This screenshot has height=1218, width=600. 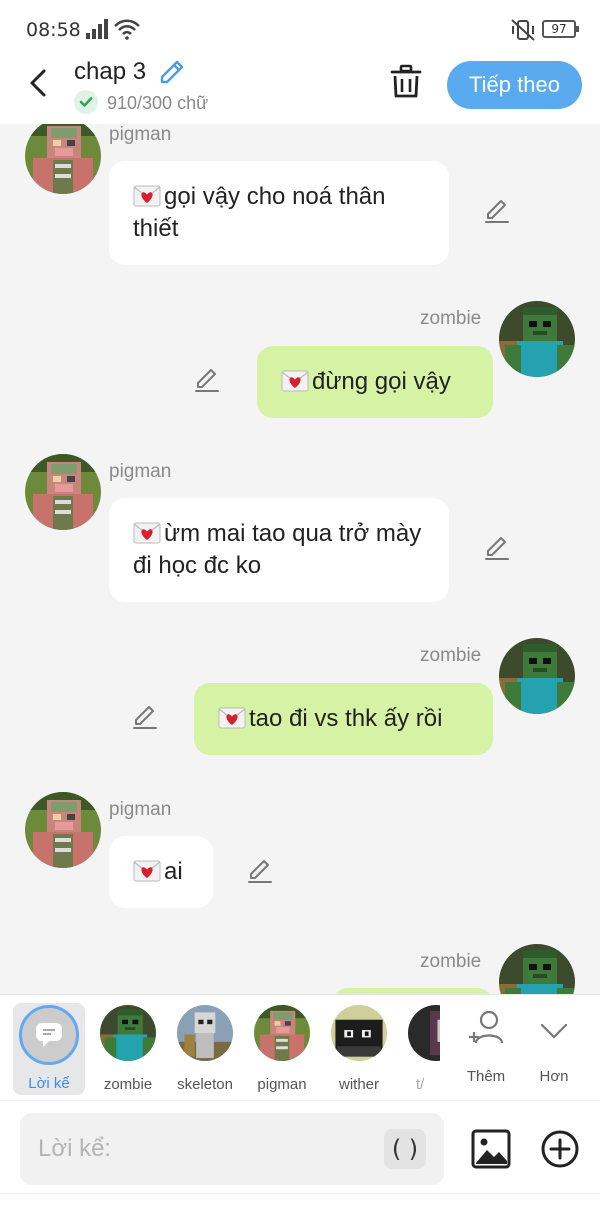 I want to click on expand-label: Hơn, so click(x=554, y=1076).